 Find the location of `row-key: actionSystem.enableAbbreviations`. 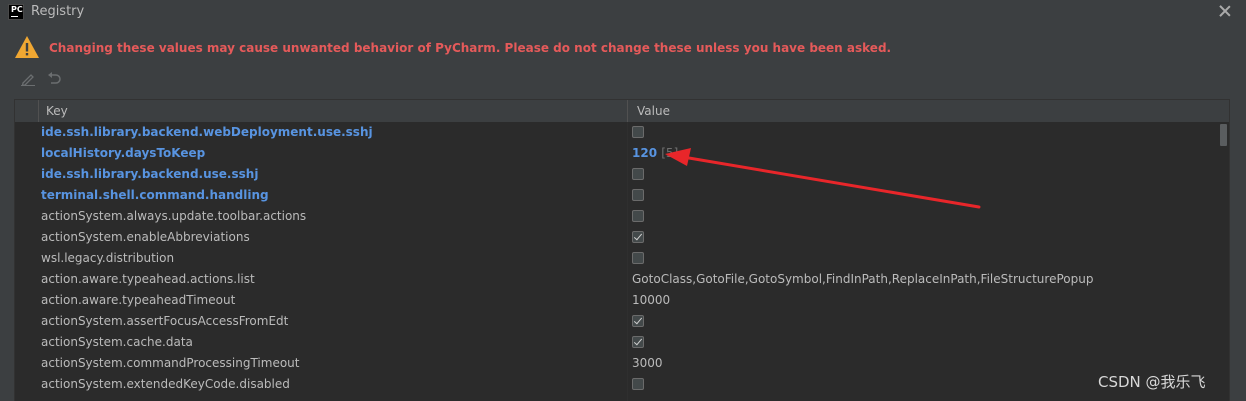

row-key: actionSystem.enableAbbreviations is located at coordinates (145, 237).